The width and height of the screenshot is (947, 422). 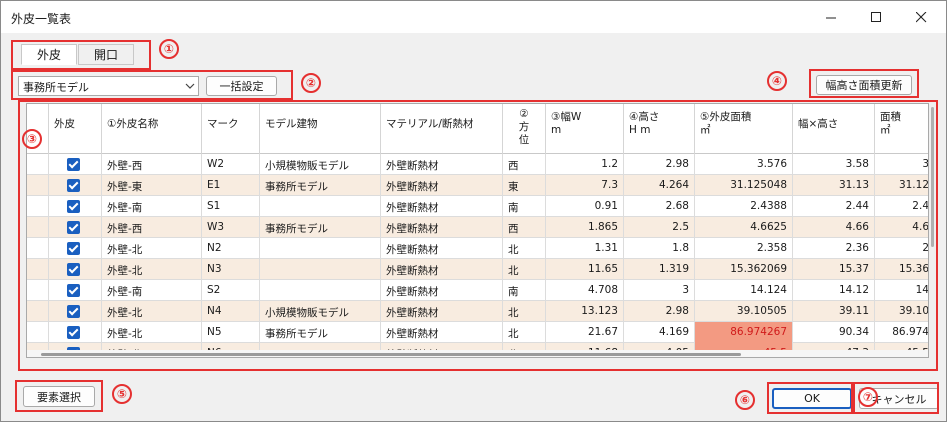 I want to click on header-area2: 面積 ㎡, so click(x=901, y=129).